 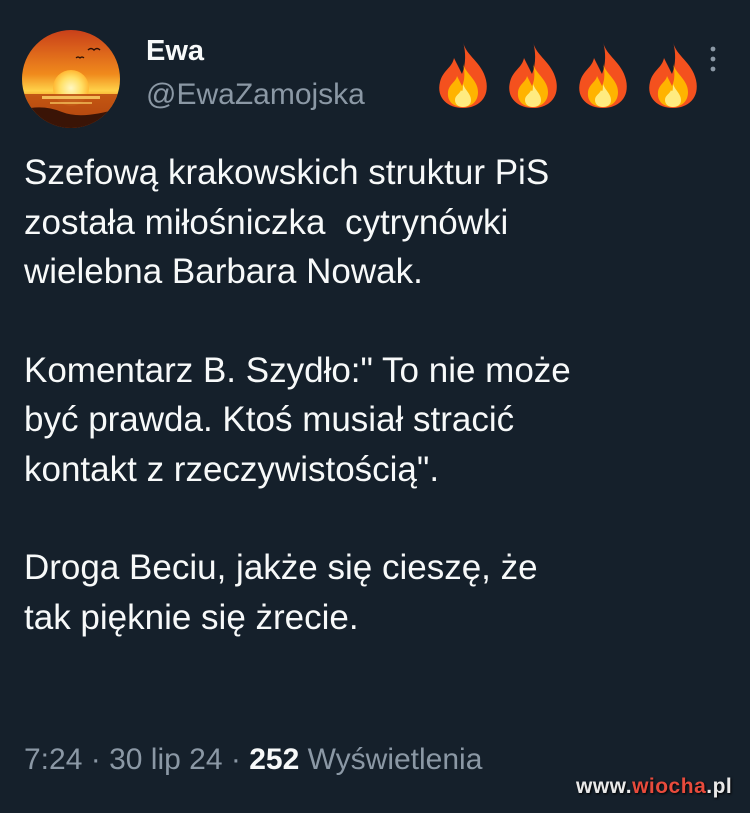 I want to click on author-handle: @EwaZamojska, so click(x=255, y=95).